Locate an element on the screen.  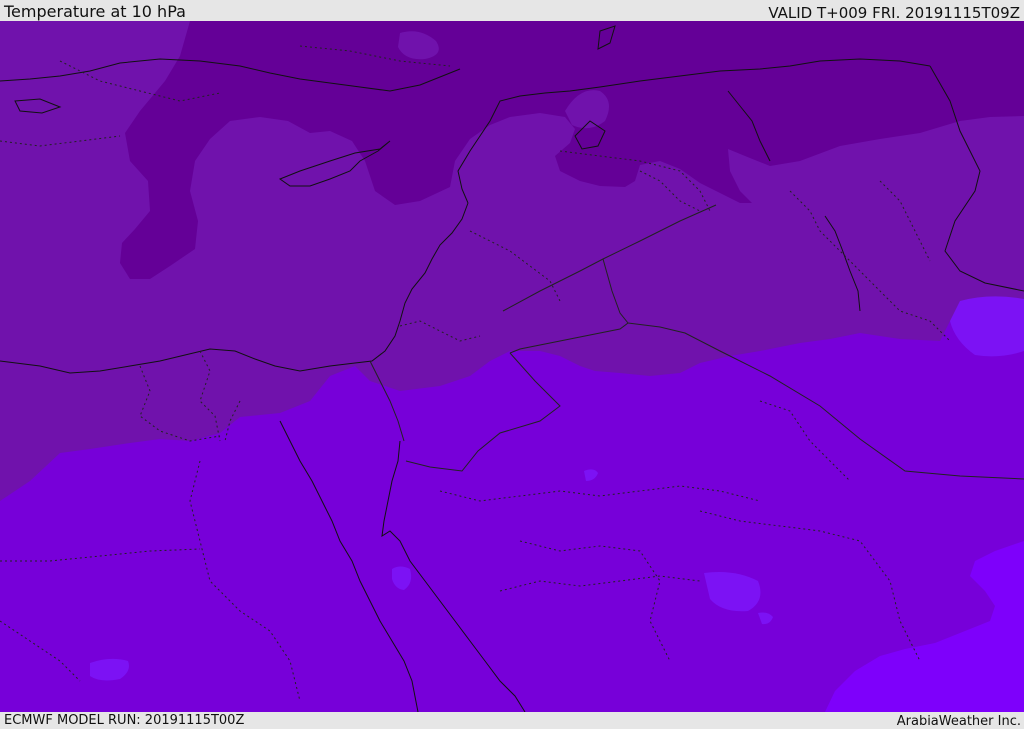
map-title: Temperature at 10 hPa is located at coordinates (95, 11).